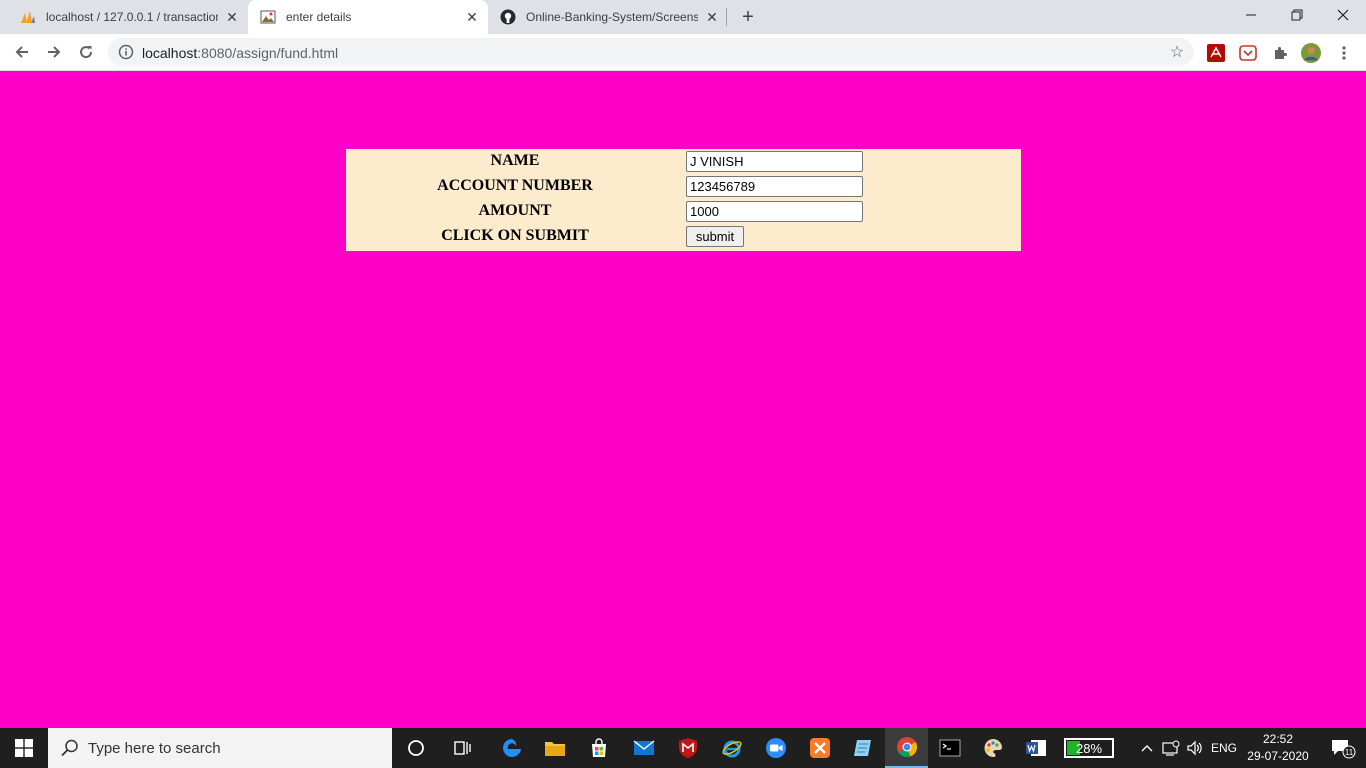 The width and height of the screenshot is (1366, 768). Describe the element at coordinates (515, 235) in the screenshot. I see `click-on-submit-label: CLICK ON SUBMIT` at that location.